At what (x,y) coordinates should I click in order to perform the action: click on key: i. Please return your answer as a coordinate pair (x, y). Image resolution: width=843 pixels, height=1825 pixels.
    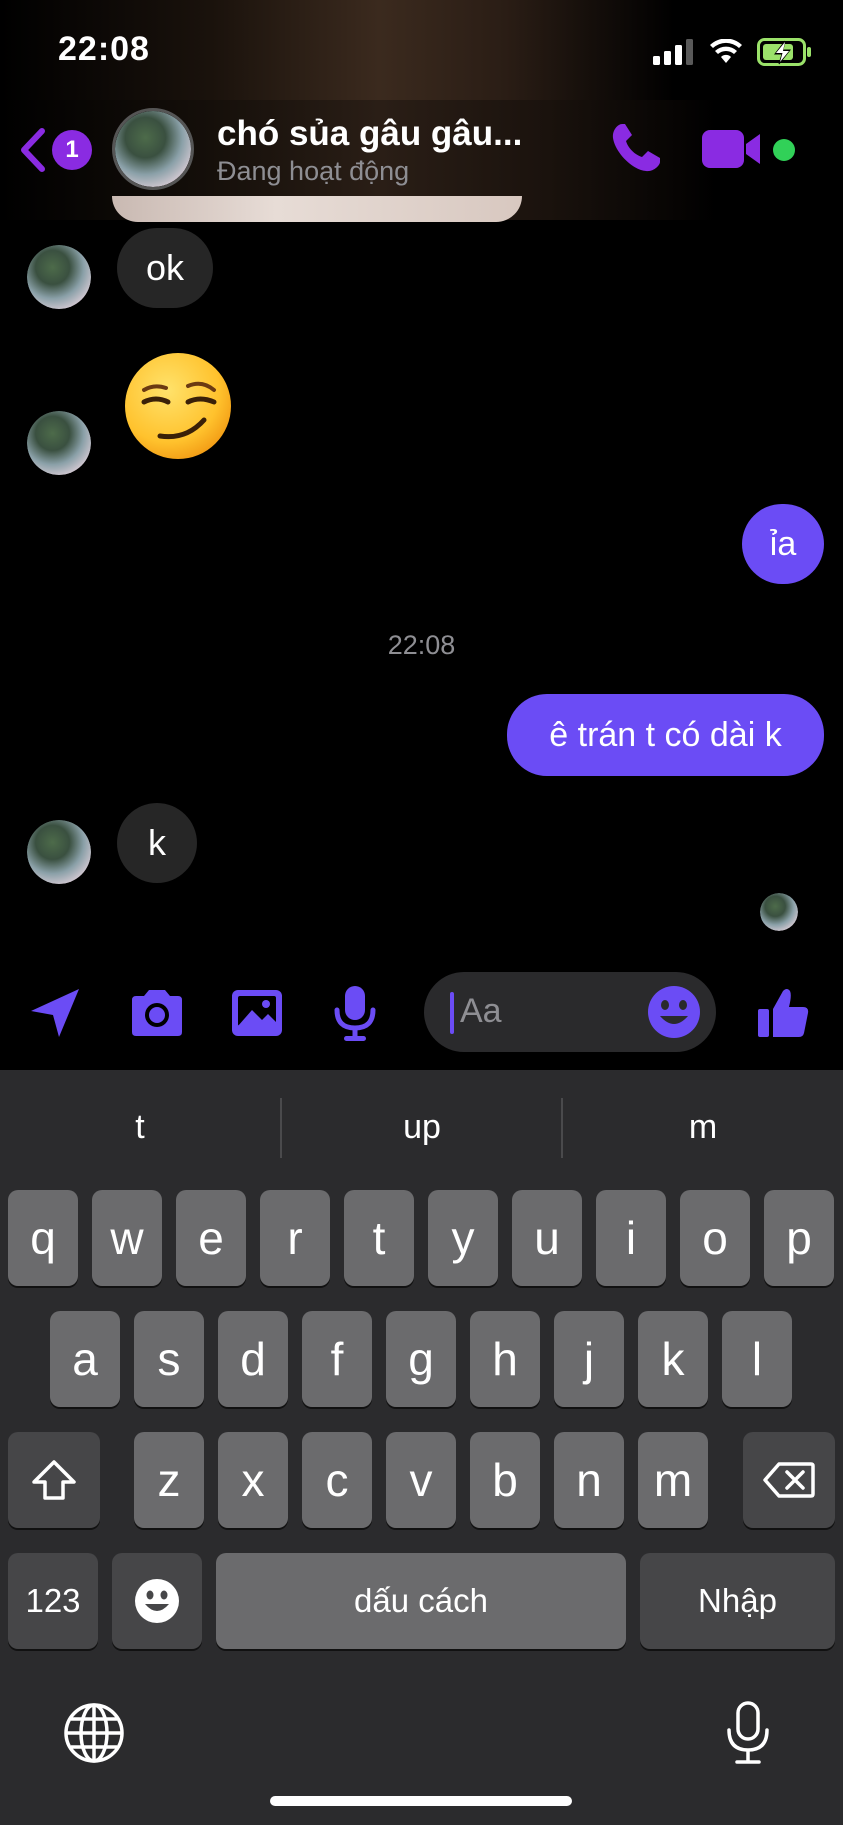
    Looking at the image, I should click on (631, 1238).